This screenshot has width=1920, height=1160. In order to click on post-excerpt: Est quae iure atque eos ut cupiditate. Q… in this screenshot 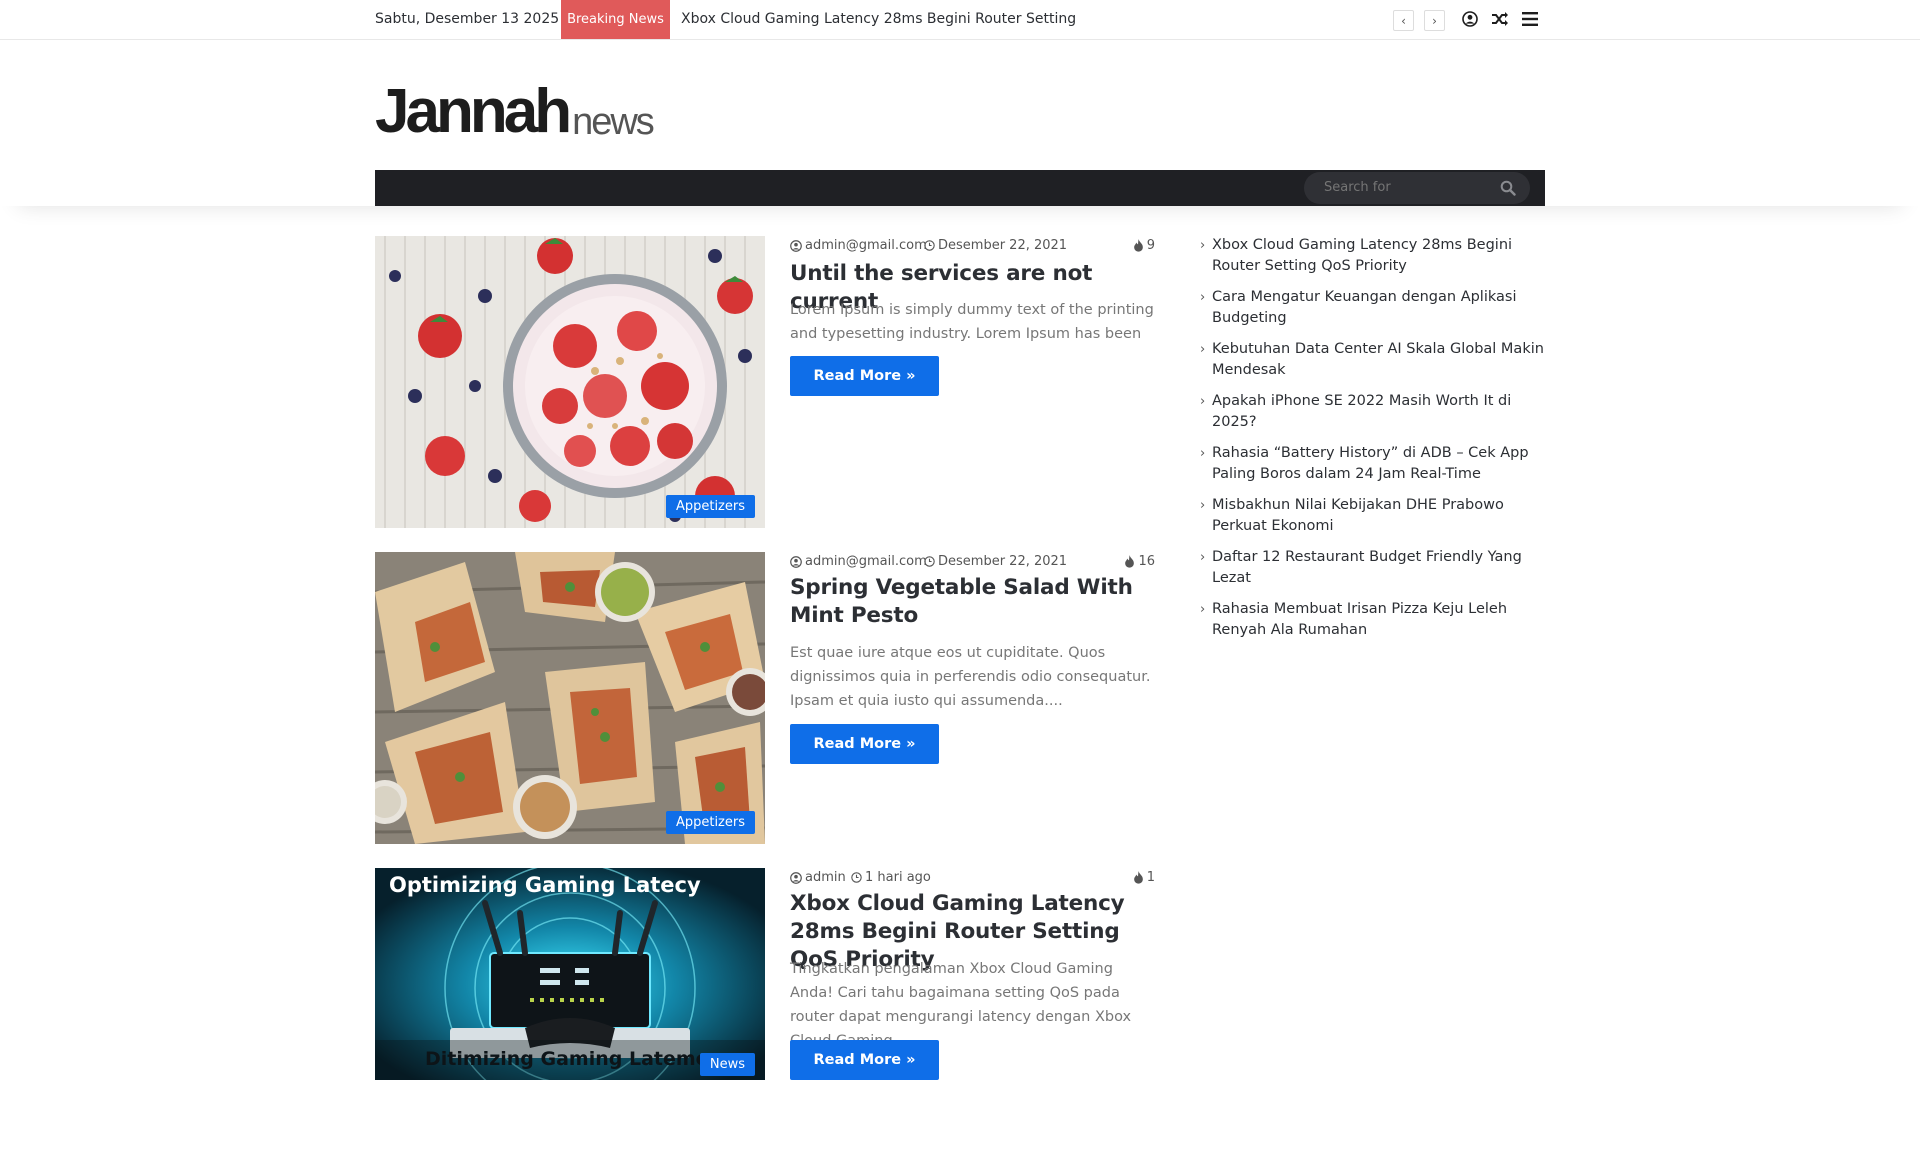, I will do `click(970, 677)`.